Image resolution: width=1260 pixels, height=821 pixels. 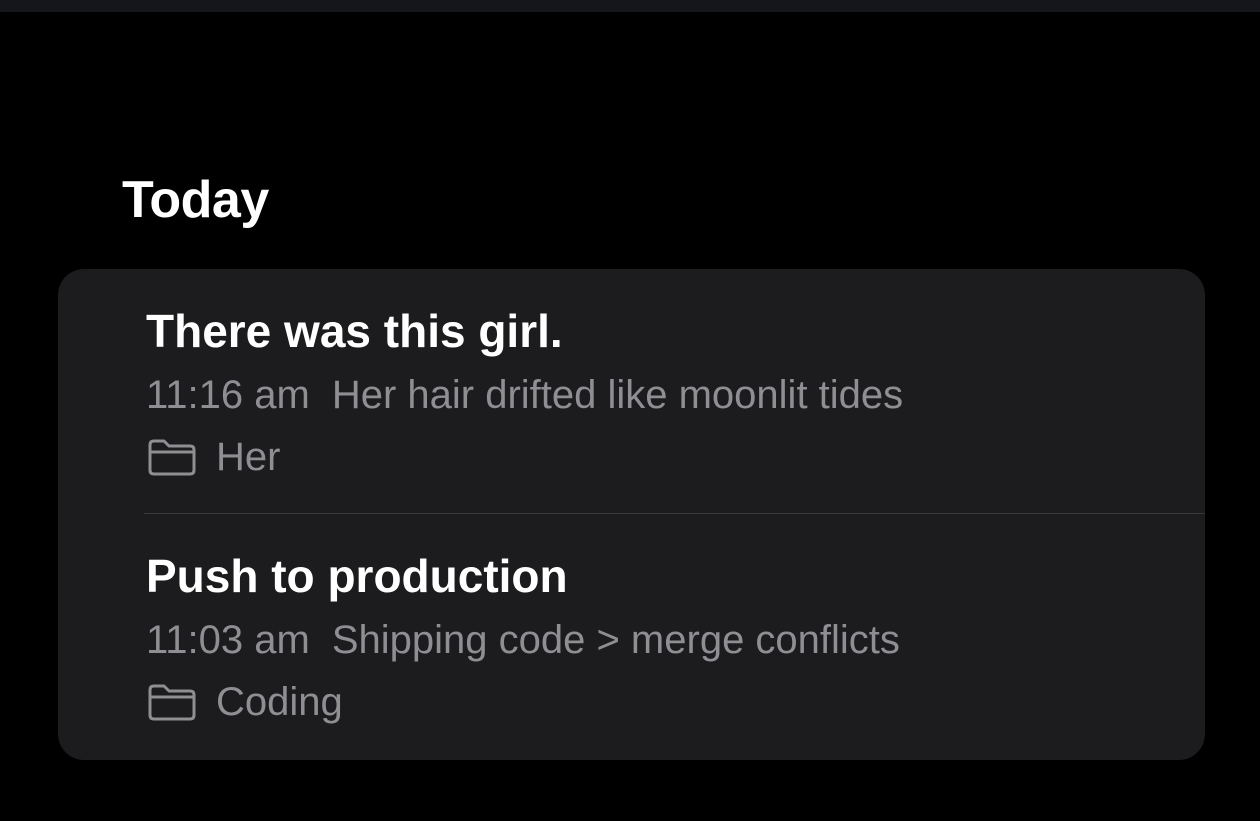 I want to click on note-folder: Her, so click(x=213, y=457).